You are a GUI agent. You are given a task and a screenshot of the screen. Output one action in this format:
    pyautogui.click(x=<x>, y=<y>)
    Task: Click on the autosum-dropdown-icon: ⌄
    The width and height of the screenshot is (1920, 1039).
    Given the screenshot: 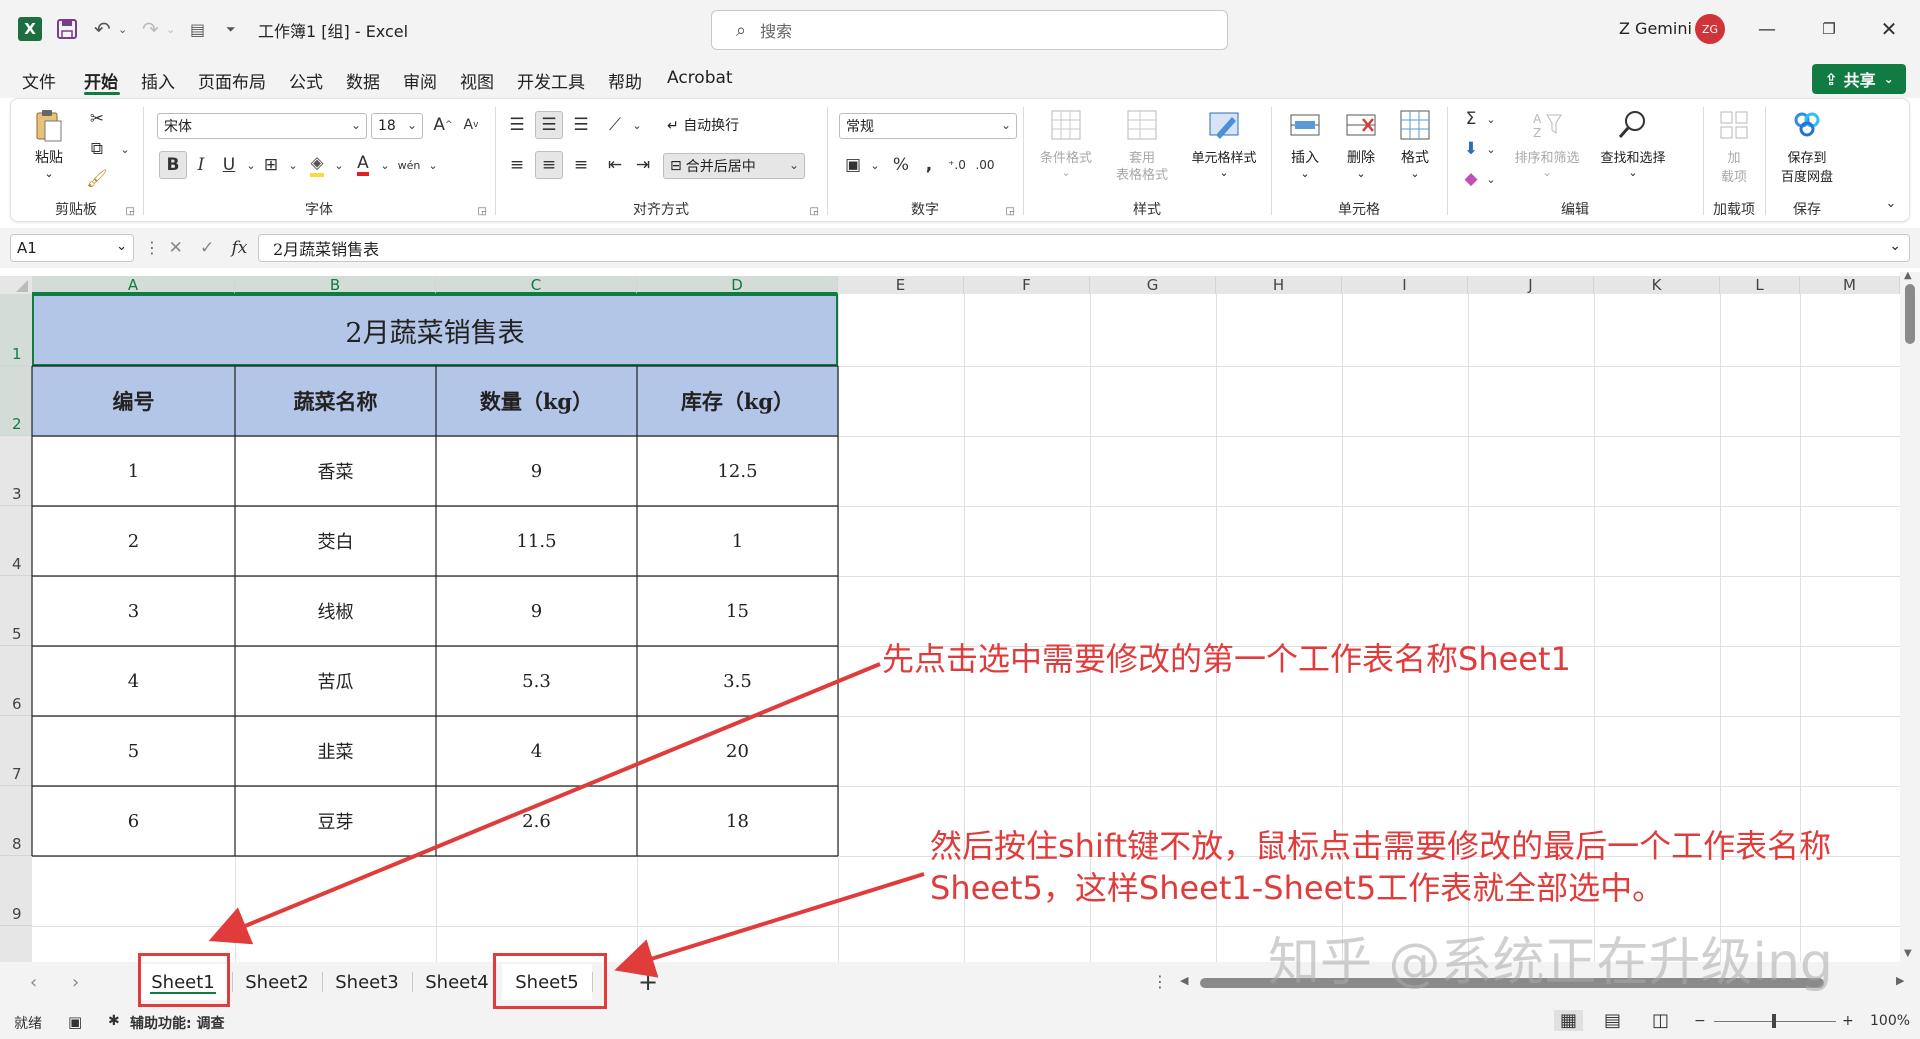 What is the action you would take?
    pyautogui.click(x=1491, y=119)
    